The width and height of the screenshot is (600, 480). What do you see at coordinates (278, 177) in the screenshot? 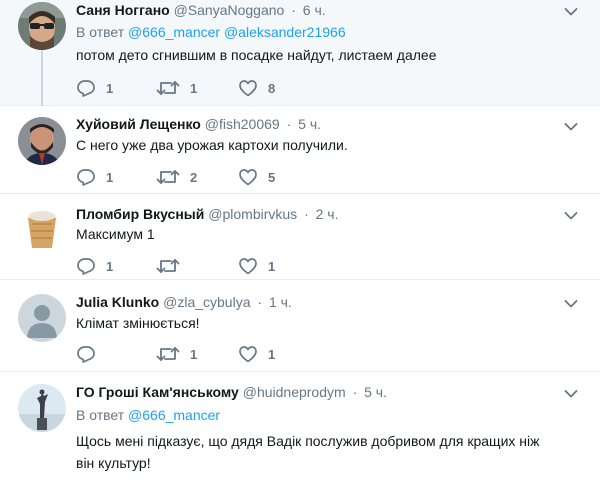
I see `like-button: 5` at bounding box center [278, 177].